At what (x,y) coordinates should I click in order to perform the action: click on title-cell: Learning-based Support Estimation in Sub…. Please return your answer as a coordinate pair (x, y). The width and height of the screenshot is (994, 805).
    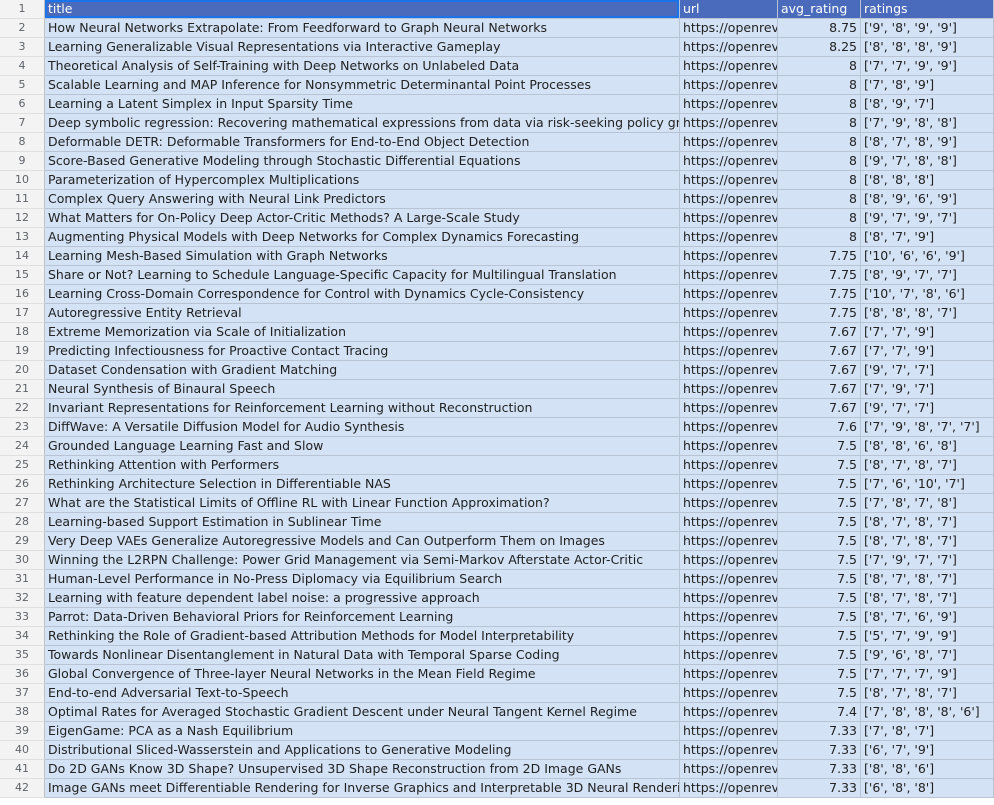
    Looking at the image, I should click on (362, 522).